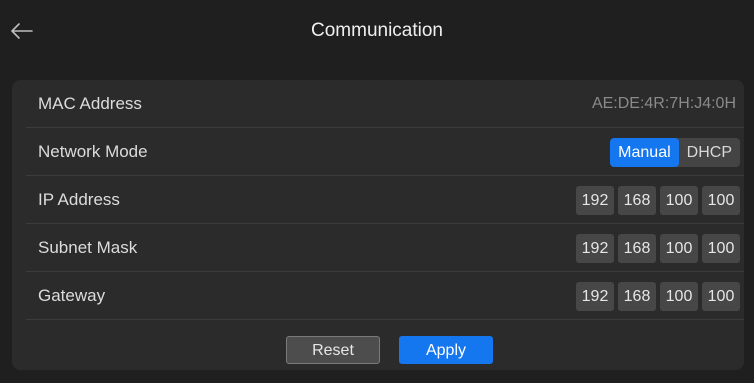 The height and width of the screenshot is (383, 754). What do you see at coordinates (333, 350) in the screenshot?
I see `reset-button: Reset` at bounding box center [333, 350].